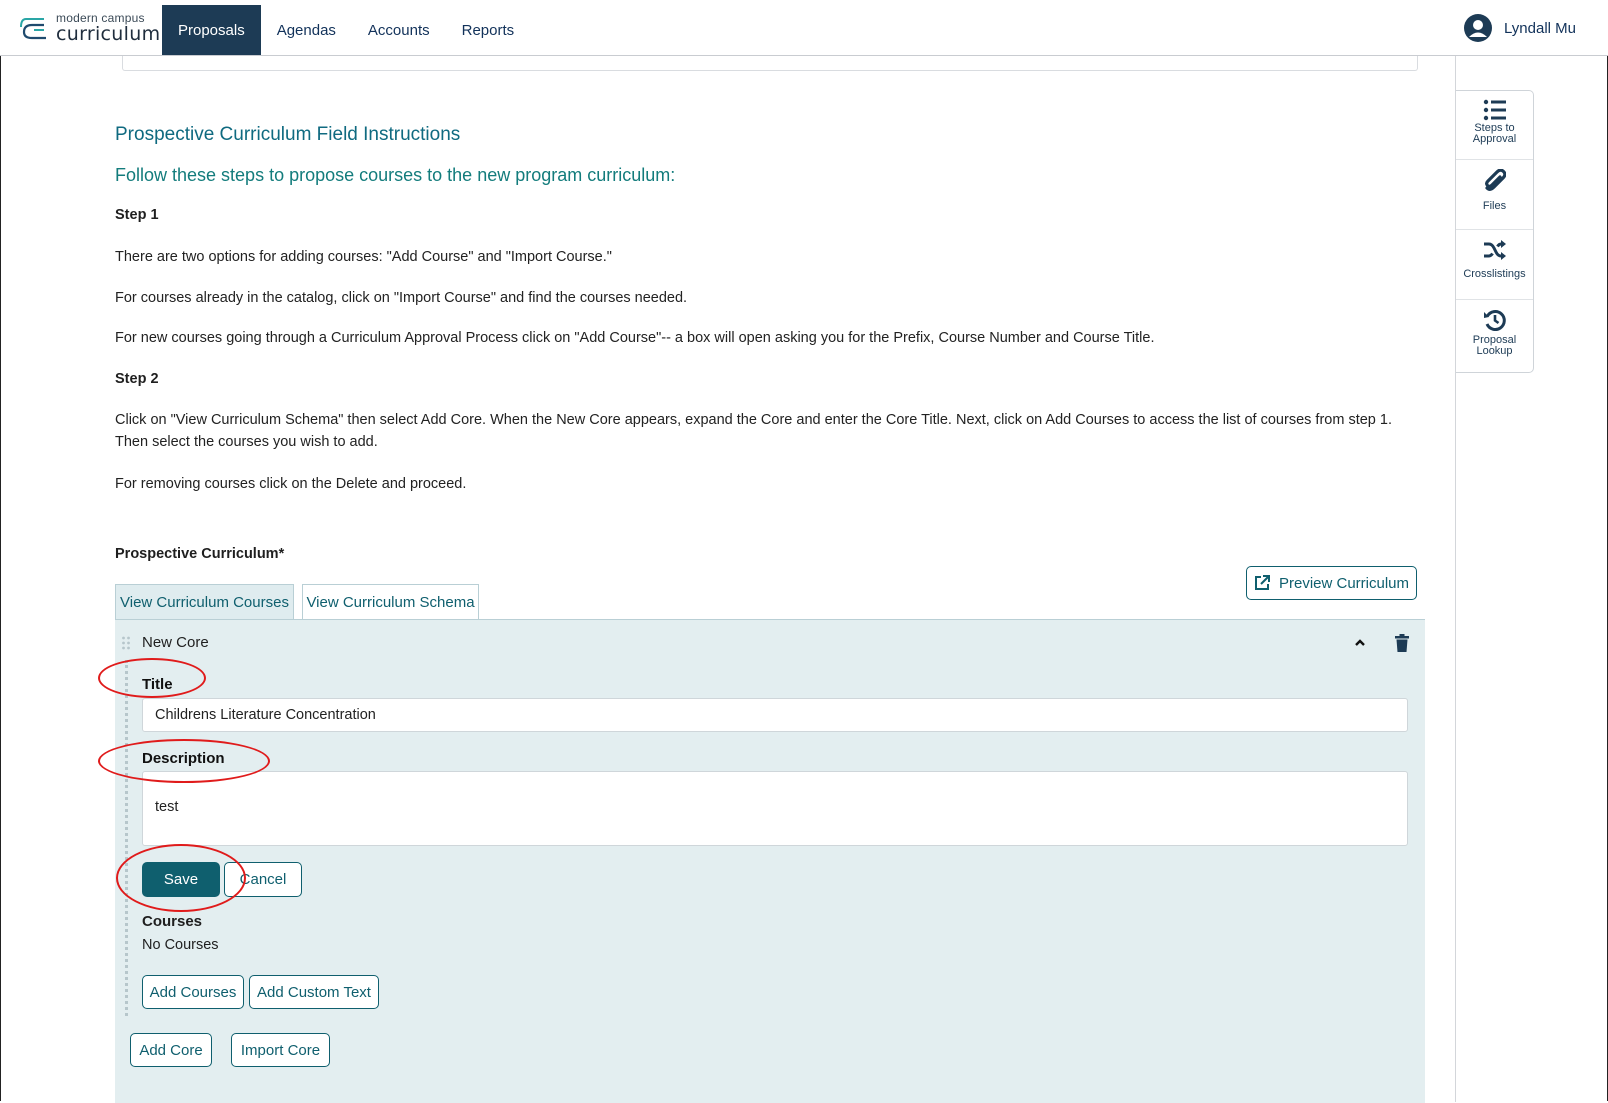 The width and height of the screenshot is (1608, 1103). Describe the element at coordinates (1494, 250) in the screenshot. I see `shuffle-icon` at that location.